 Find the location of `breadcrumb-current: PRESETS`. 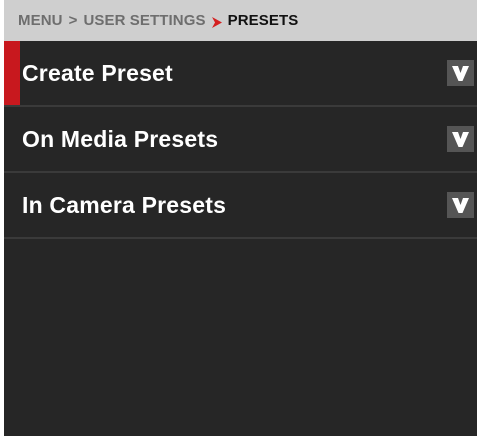

breadcrumb-current: PRESETS is located at coordinates (263, 20).